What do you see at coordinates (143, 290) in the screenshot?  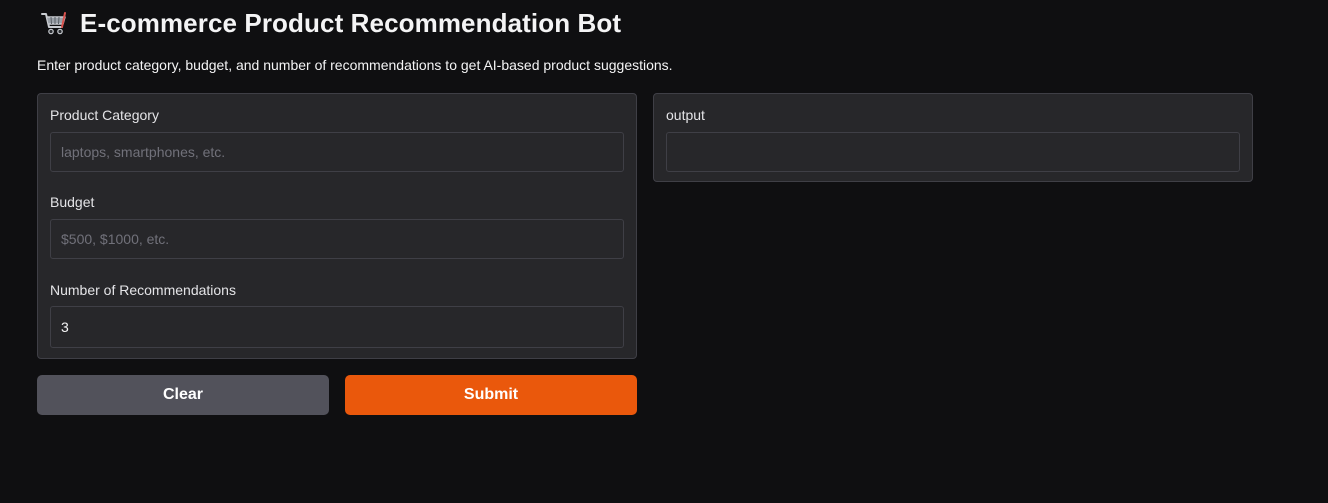 I see `num-recommendations-label: Number of Recommendations` at bounding box center [143, 290].